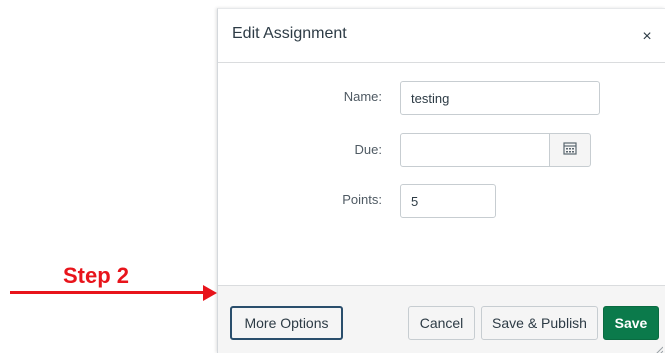 Image resolution: width=665 pixels, height=353 pixels. I want to click on cancel-button: Cancel, so click(441, 323).